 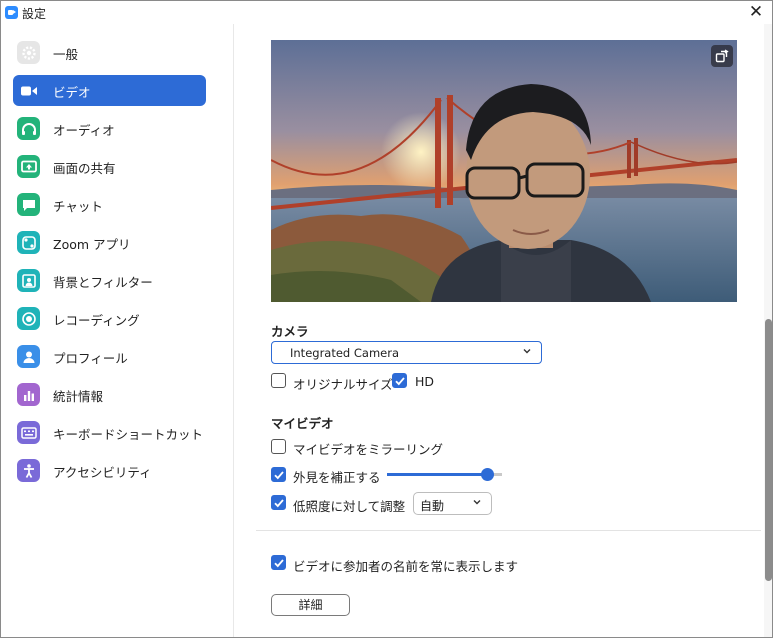 I want to click on touch-up-slider-thumb, so click(x=487, y=474).